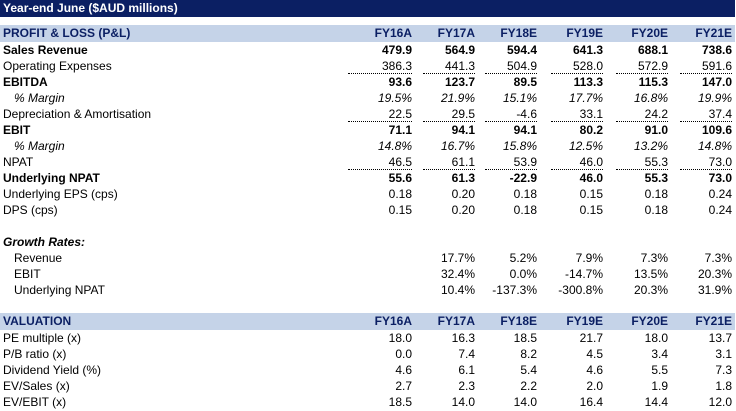  Describe the element at coordinates (716, 50) in the screenshot. I see `cell-fy21e: 738.6` at that location.